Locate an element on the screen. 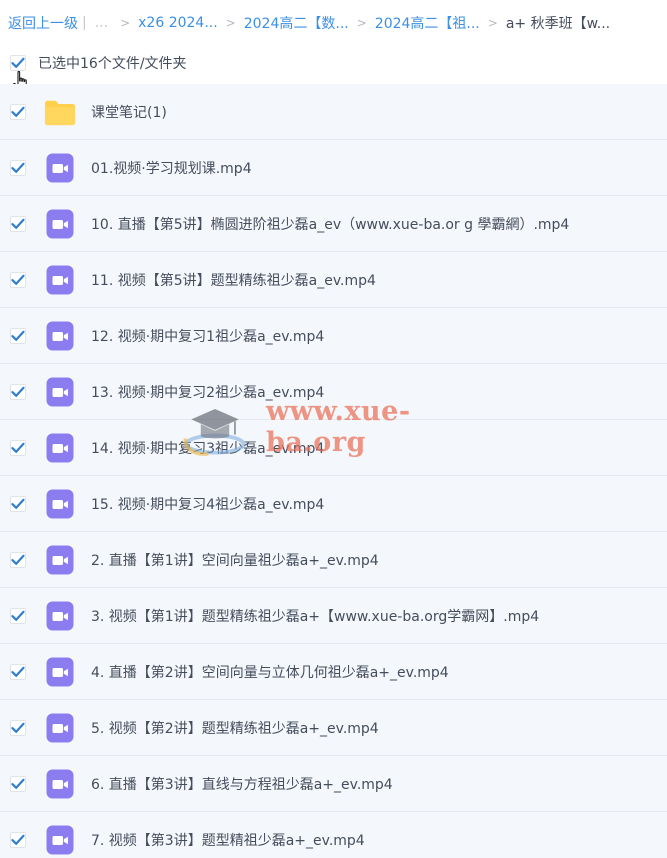 The width and height of the screenshot is (667, 858). file-row: 11. 视频【第5讲】题型精练祖少磊a_ev.mp4 is located at coordinates (333, 280).